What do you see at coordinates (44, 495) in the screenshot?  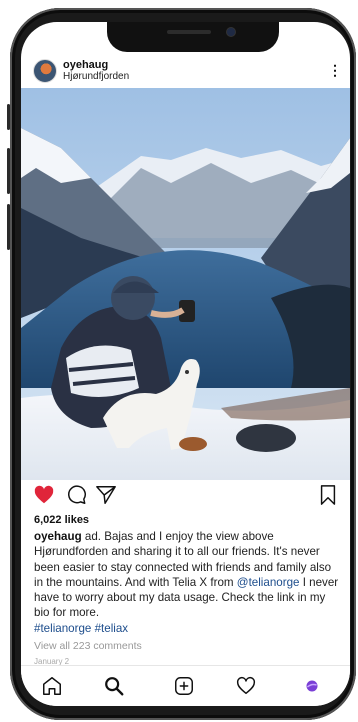 I see `heart-filled-icon` at bounding box center [44, 495].